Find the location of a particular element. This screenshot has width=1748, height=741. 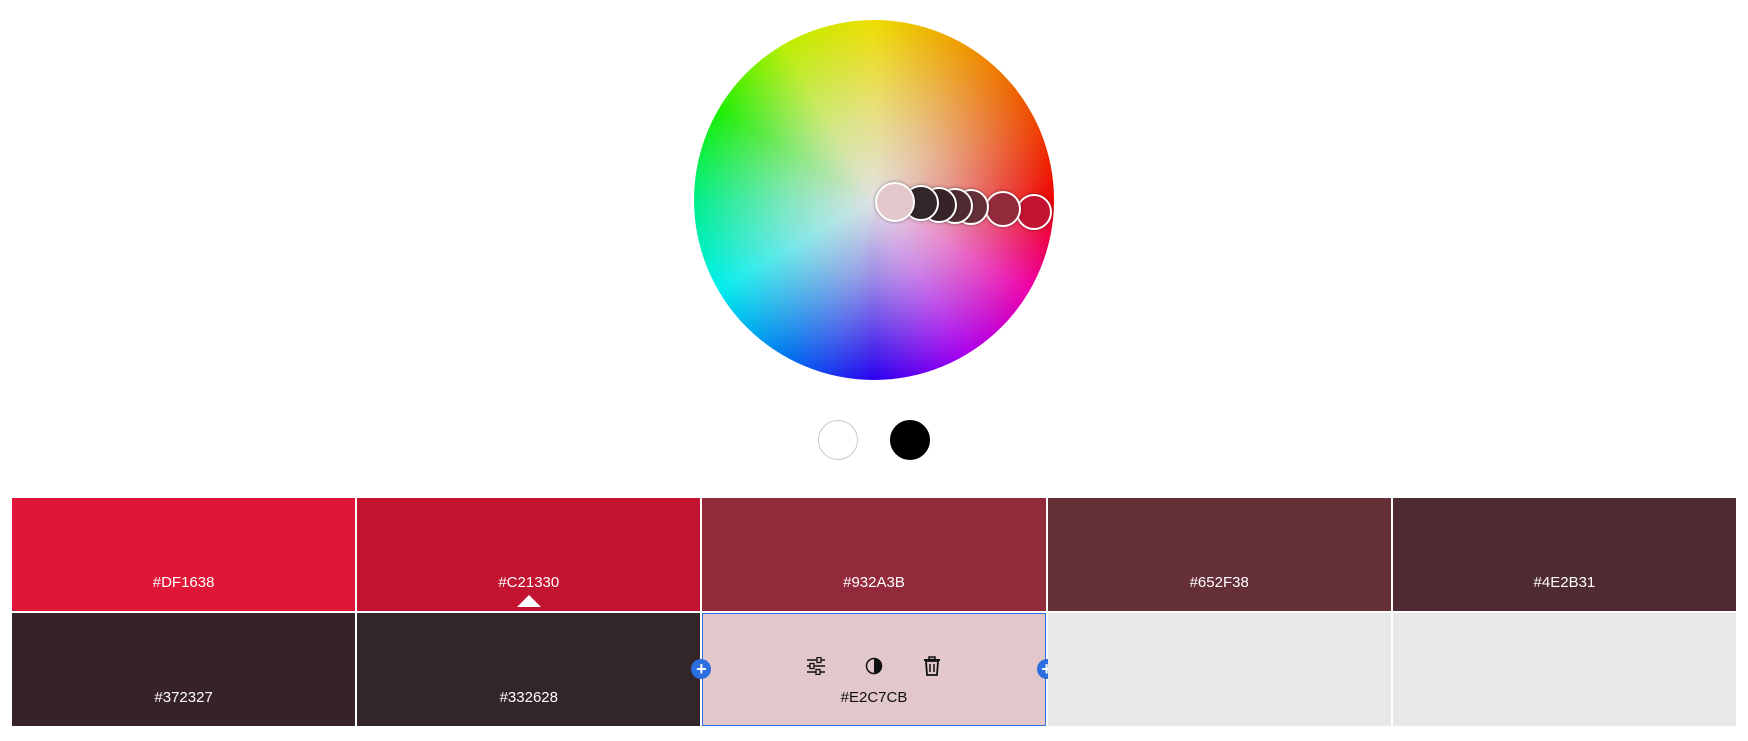

wheel-base-handle is located at coordinates (895, 202).